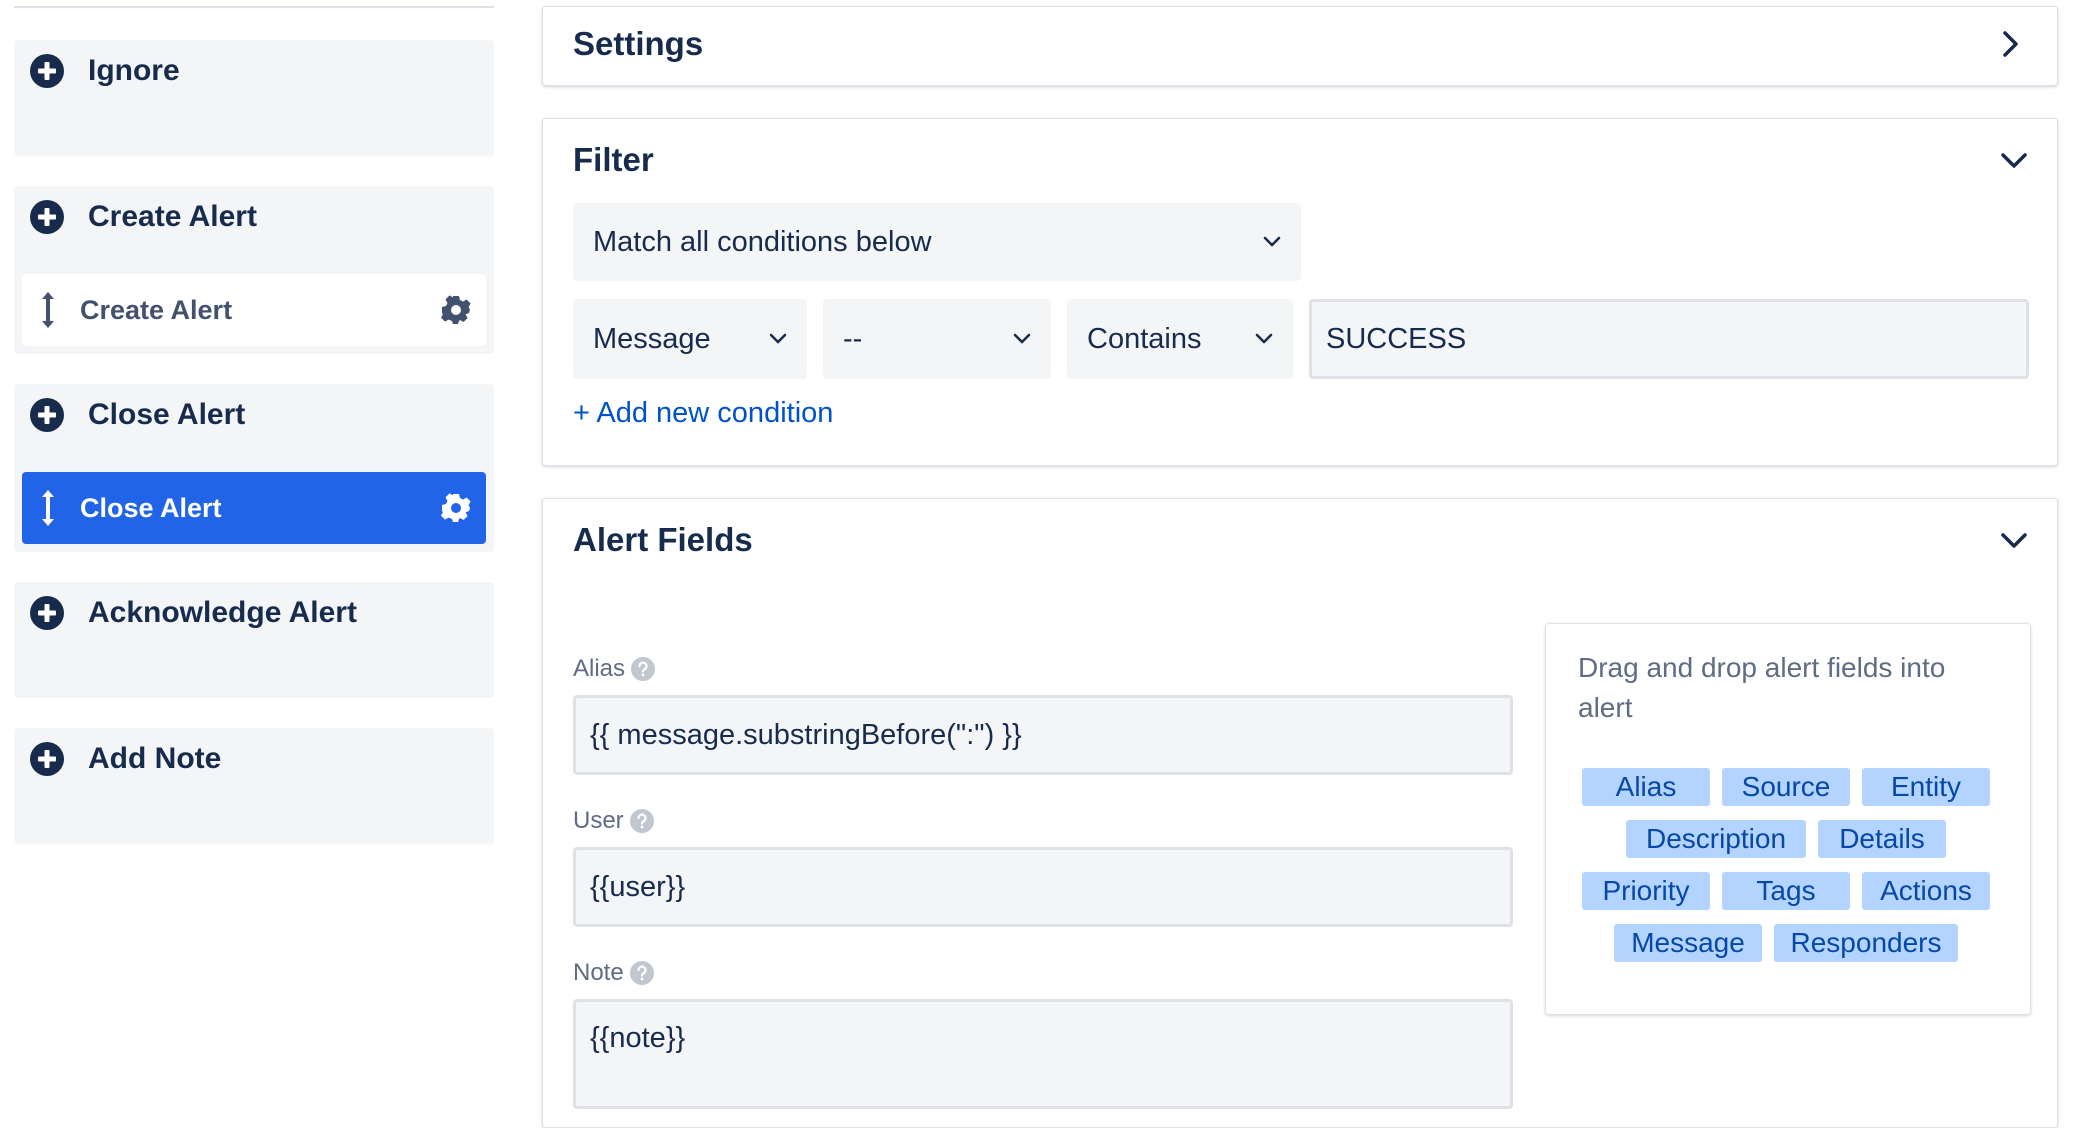 The width and height of the screenshot is (2076, 1128). What do you see at coordinates (937, 339) in the screenshot?
I see `condition-qualifier-select: --` at bounding box center [937, 339].